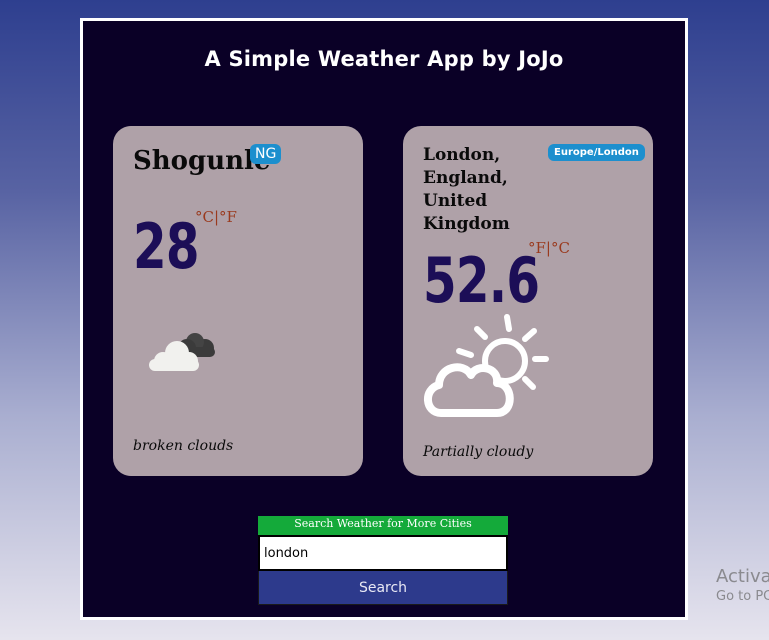  What do you see at coordinates (478, 452) in the screenshot?
I see `weather-description: Partially cloudy` at bounding box center [478, 452].